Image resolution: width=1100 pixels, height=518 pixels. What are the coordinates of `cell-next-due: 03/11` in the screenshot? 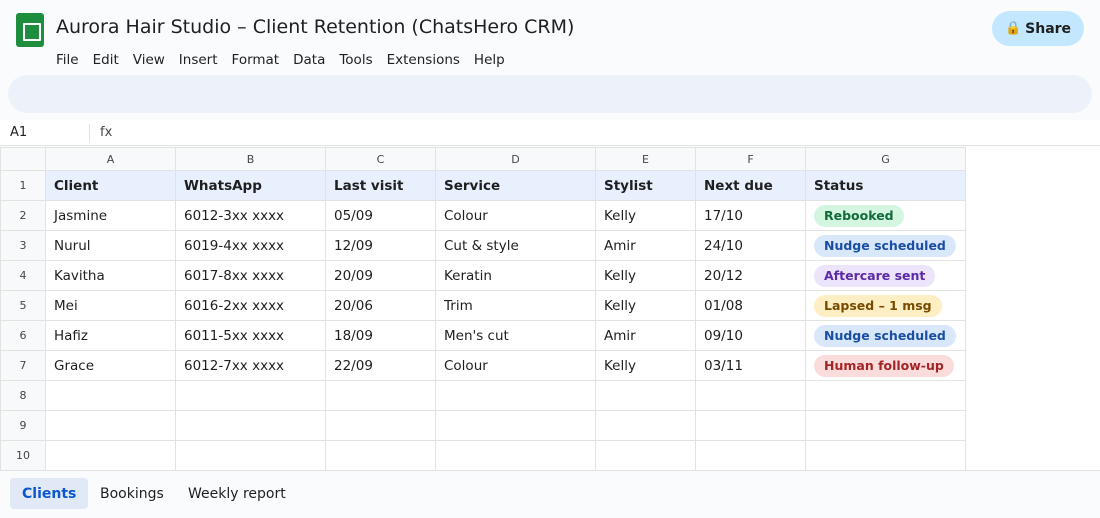 It's located at (750, 365).